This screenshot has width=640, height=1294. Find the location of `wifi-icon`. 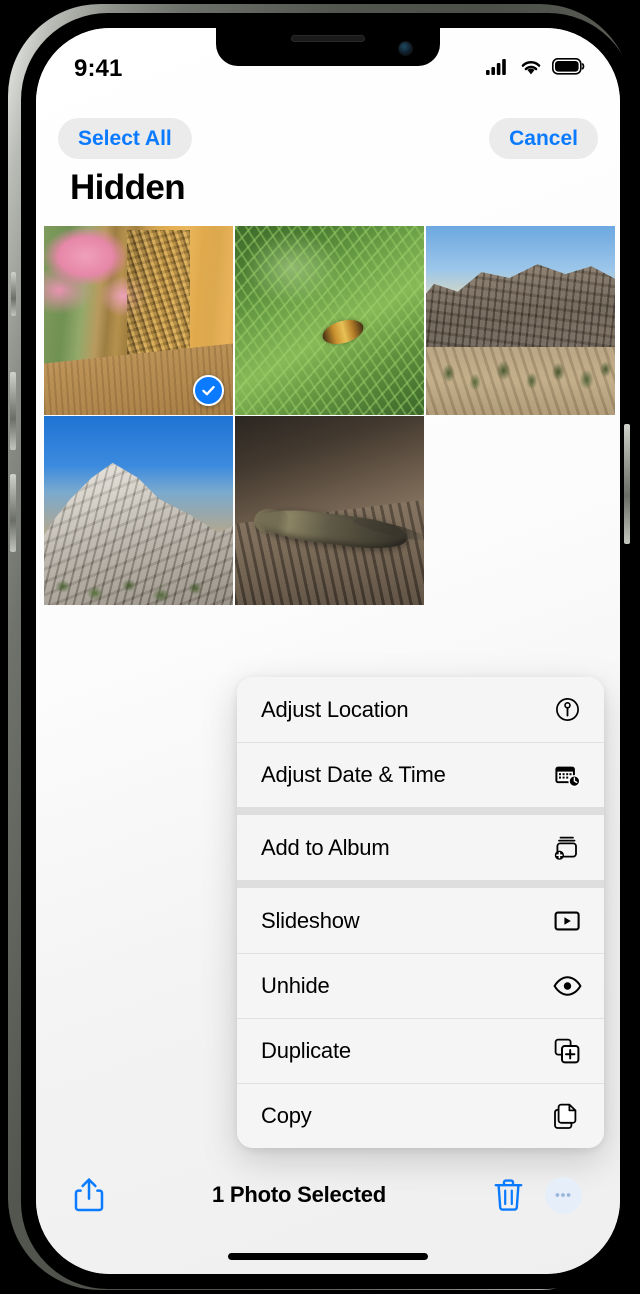

wifi-icon is located at coordinates (531, 69).